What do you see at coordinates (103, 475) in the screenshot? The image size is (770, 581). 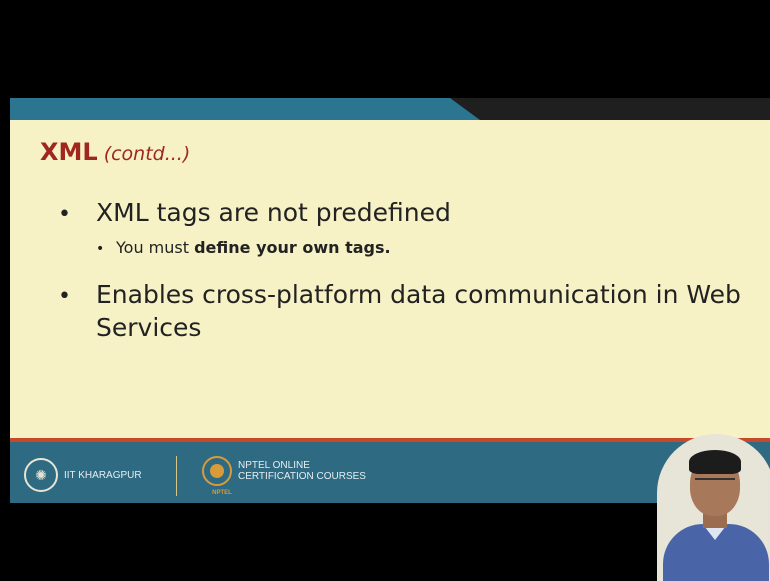 I see `institute-name: IIT KHARAGPUR` at bounding box center [103, 475].